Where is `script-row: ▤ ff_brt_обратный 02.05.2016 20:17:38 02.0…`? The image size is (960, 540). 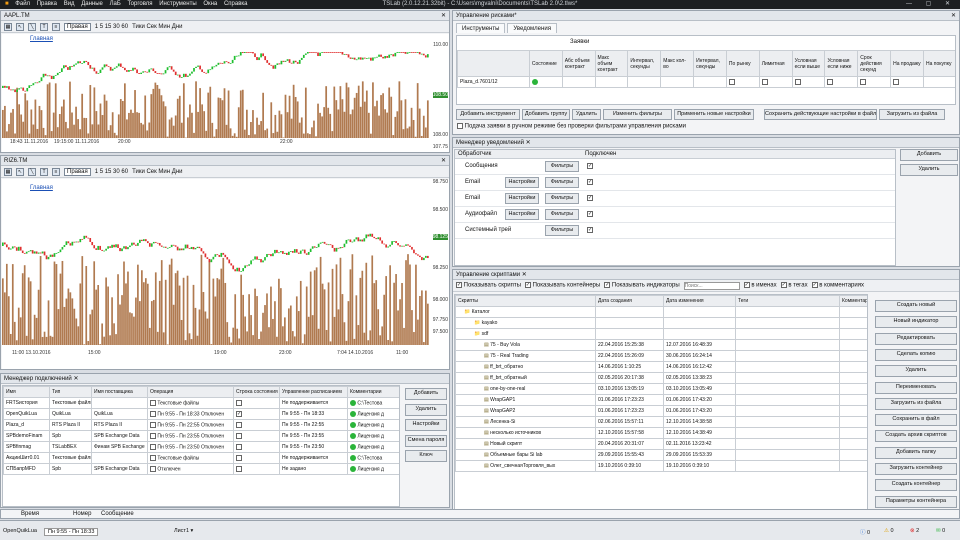 script-row: ▤ ff_brt_обратный 02.05.2016 20:17:38 02.0… is located at coordinates (661, 378).